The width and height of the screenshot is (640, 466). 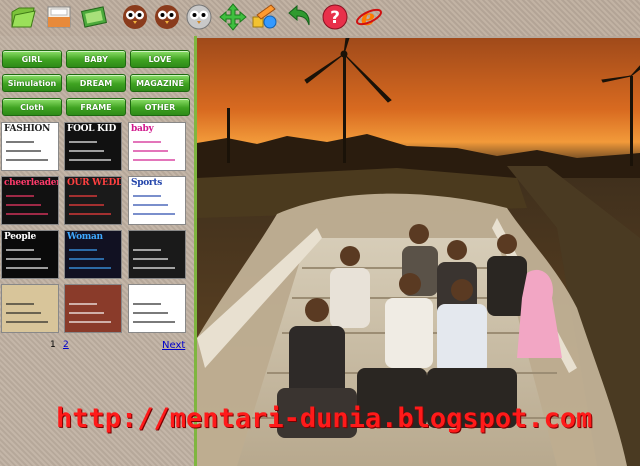 What do you see at coordinates (30, 146) in the screenshot?
I see `template-thumbnail: FASHION` at bounding box center [30, 146].